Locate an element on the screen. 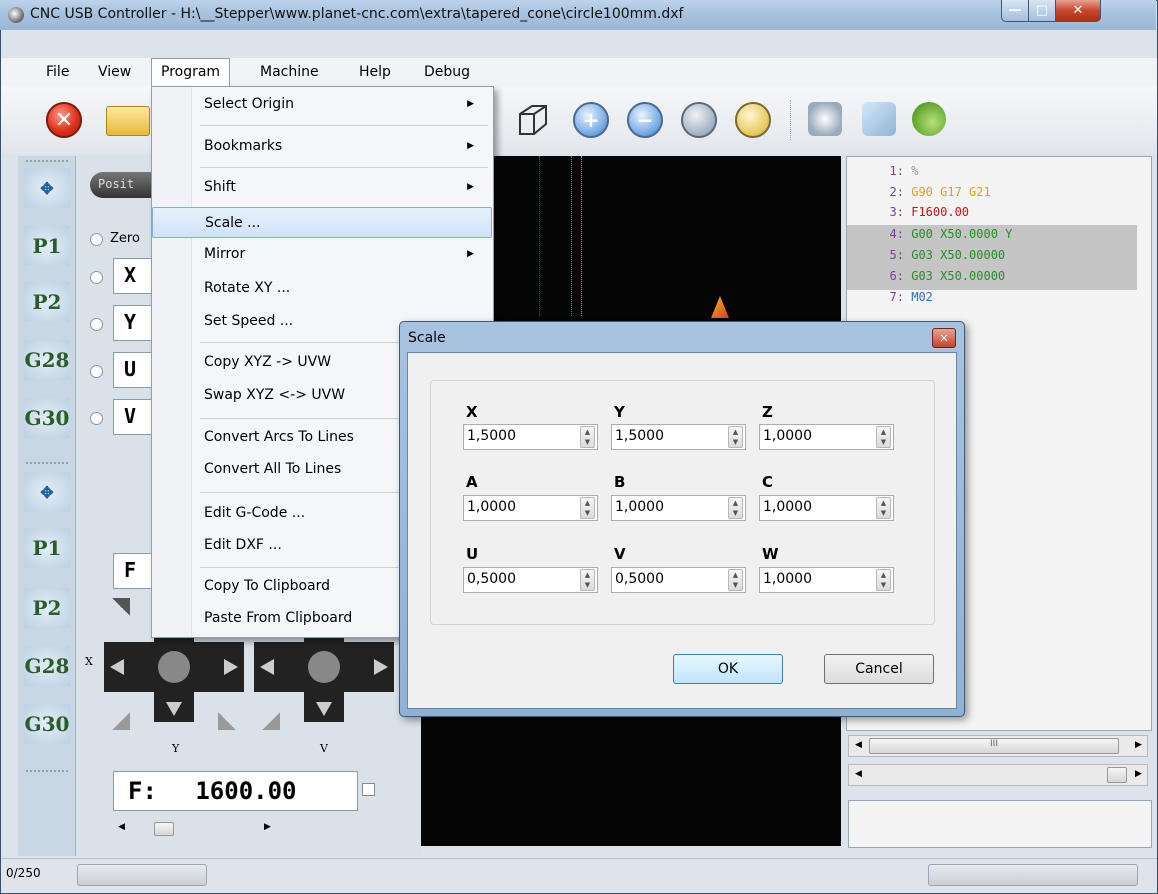 The width and height of the screenshot is (1158, 894). scale-c-input: 1,0000 is located at coordinates (826, 508).